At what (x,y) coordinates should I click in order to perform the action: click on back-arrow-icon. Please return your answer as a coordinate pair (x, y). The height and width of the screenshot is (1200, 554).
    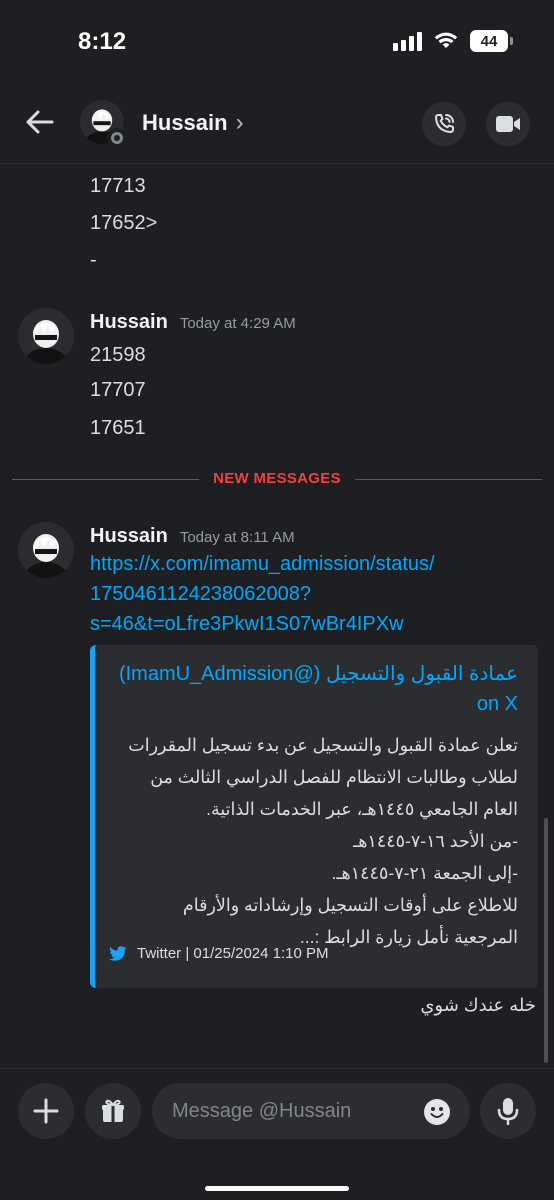
    Looking at the image, I should click on (40, 122).